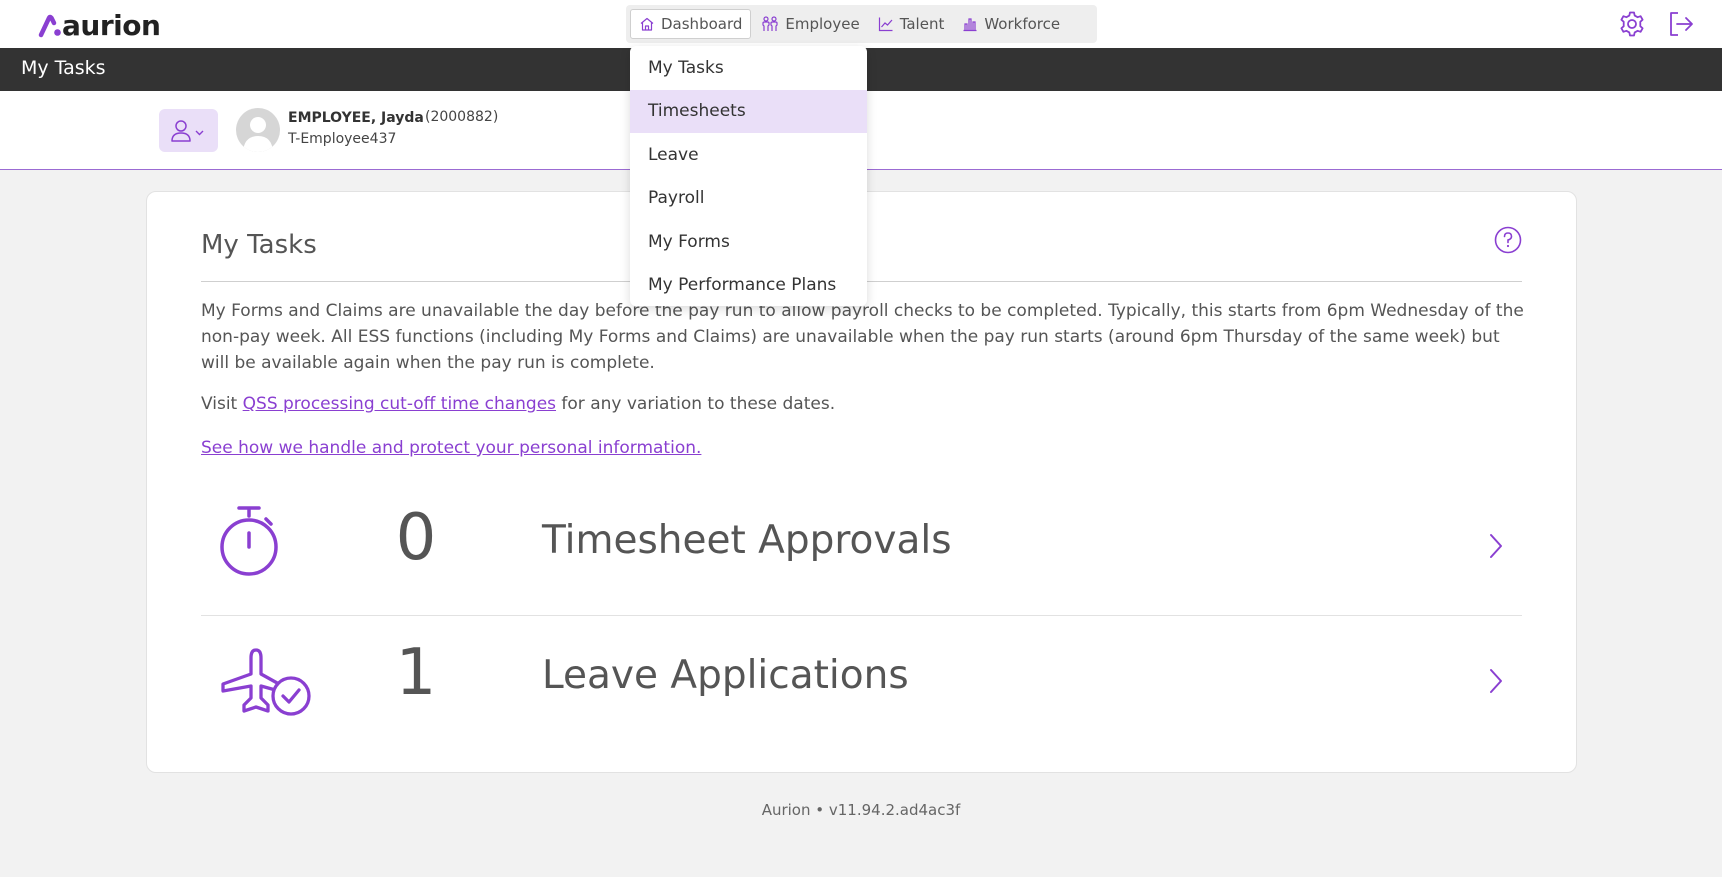 This screenshot has width=1722, height=877. What do you see at coordinates (702, 24) in the screenshot?
I see `nav-dashboard-label: Dashboard` at bounding box center [702, 24].